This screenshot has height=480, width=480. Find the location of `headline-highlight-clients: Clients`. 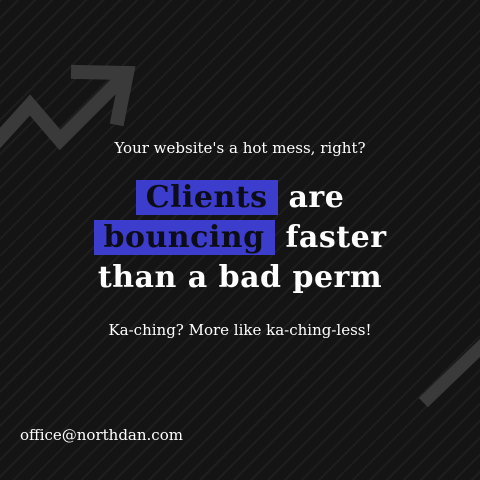

headline-highlight-clients: Clients is located at coordinates (206, 197).